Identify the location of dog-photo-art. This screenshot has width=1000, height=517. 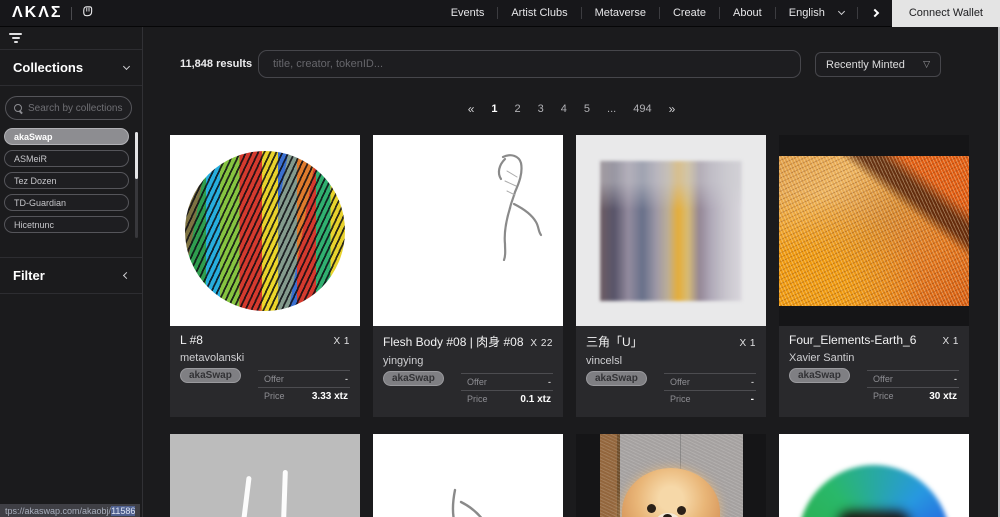
(671, 475).